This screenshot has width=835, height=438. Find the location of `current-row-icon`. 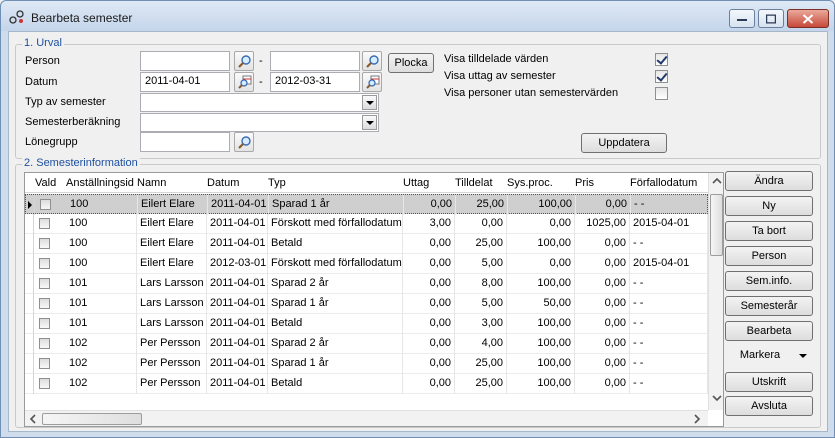

current-row-icon is located at coordinates (30, 205).